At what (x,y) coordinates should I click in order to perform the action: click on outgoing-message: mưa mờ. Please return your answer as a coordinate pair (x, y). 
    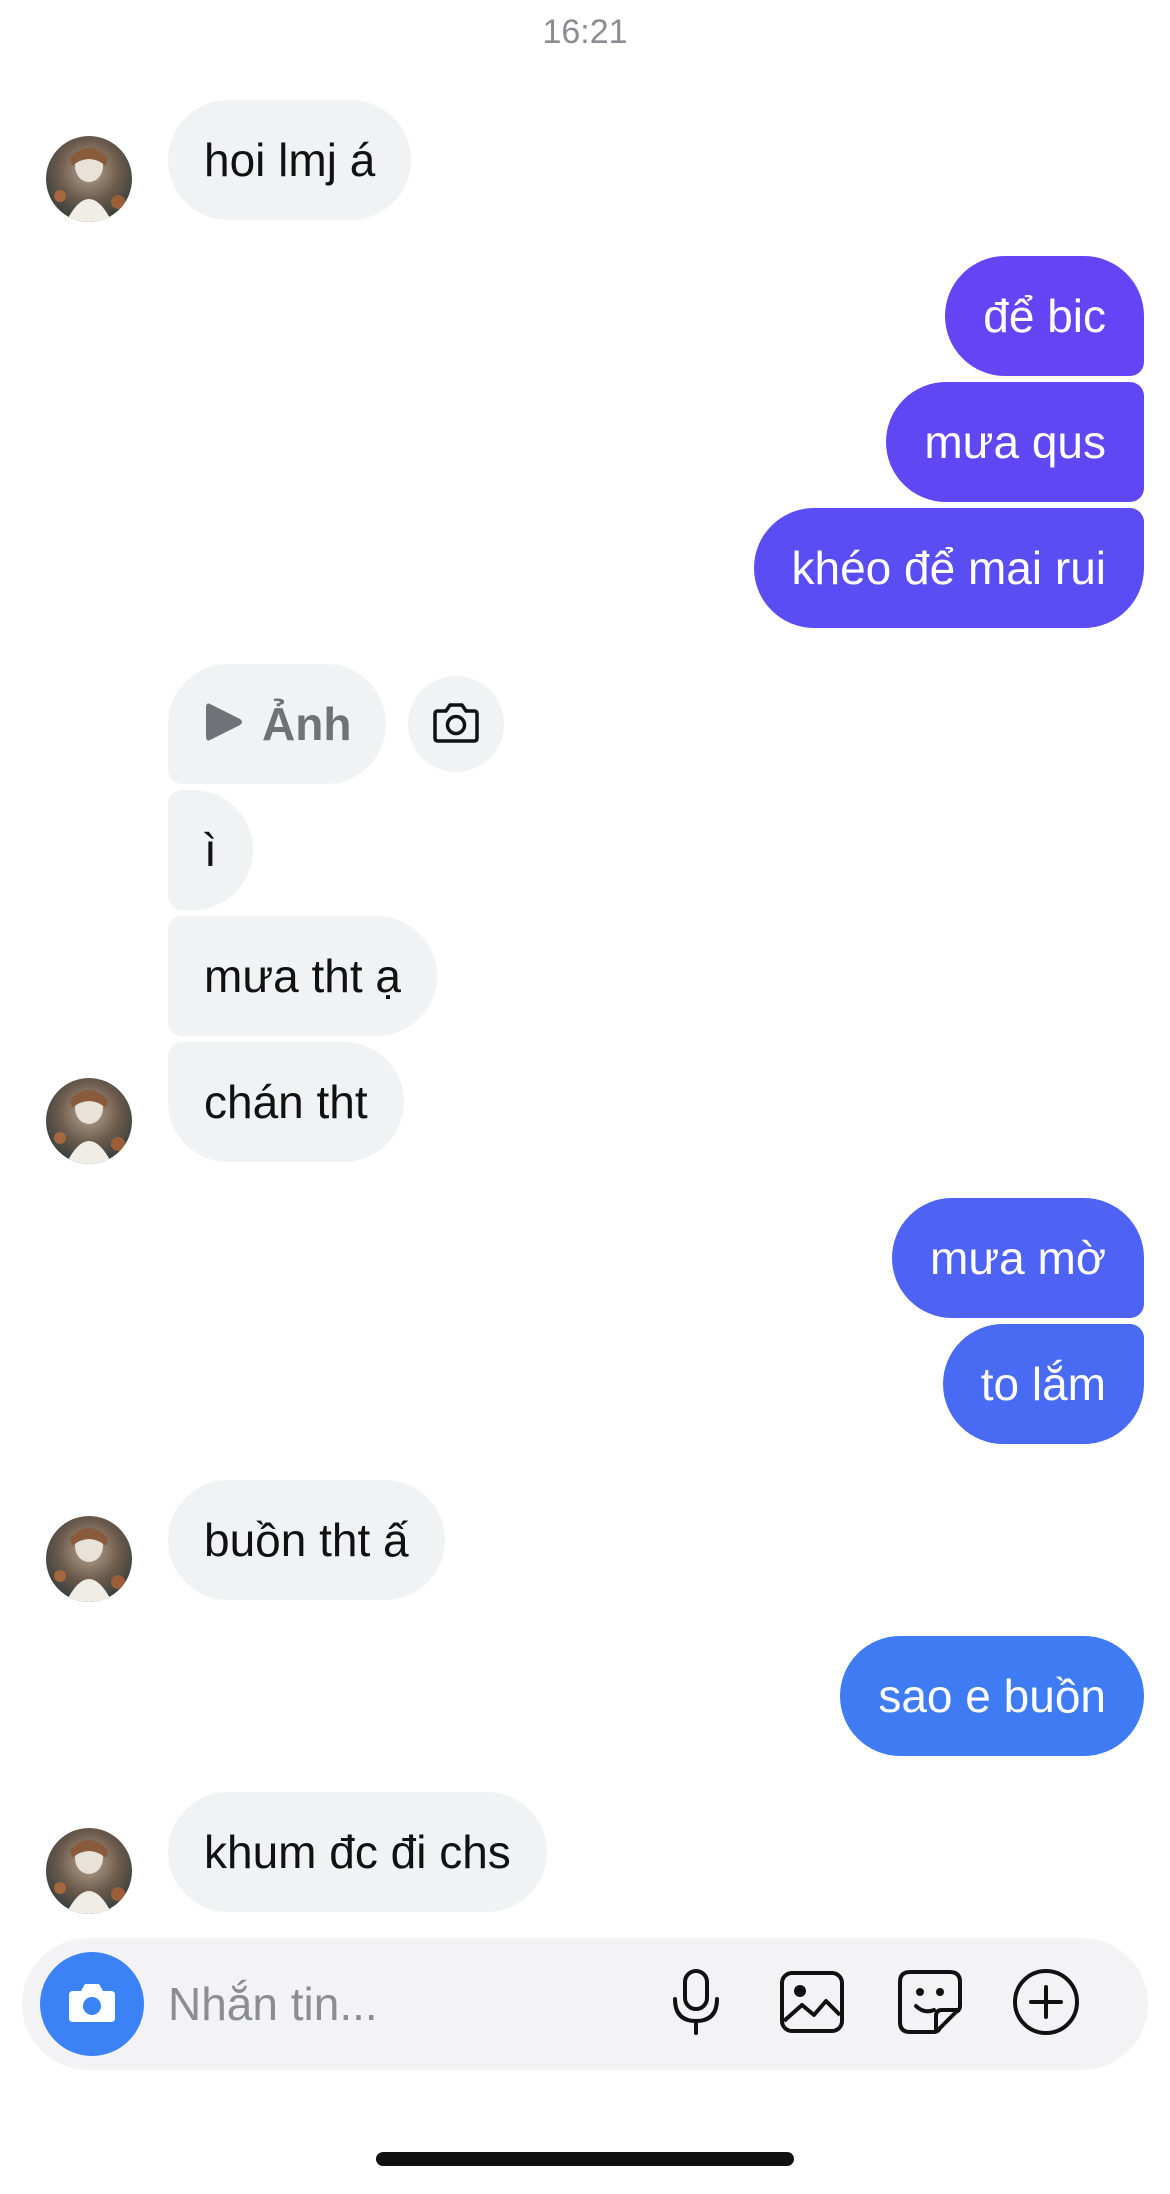
    Looking at the image, I should click on (1018, 1258).